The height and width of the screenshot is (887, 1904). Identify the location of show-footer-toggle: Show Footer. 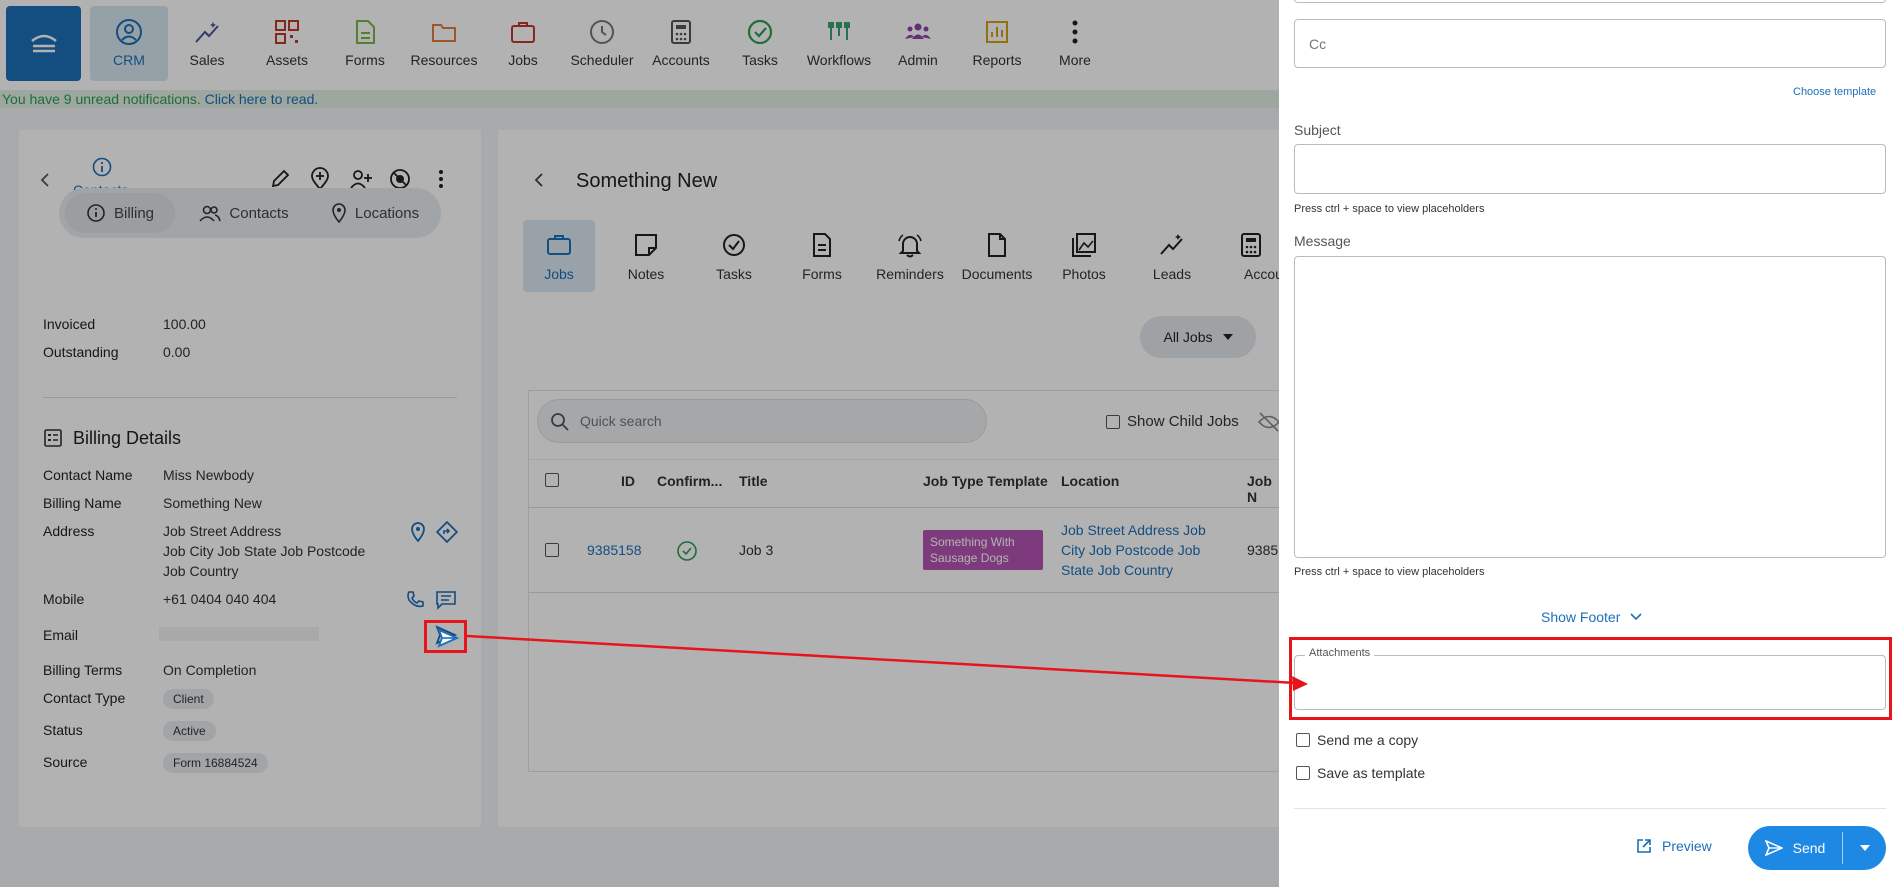
(1591, 617).